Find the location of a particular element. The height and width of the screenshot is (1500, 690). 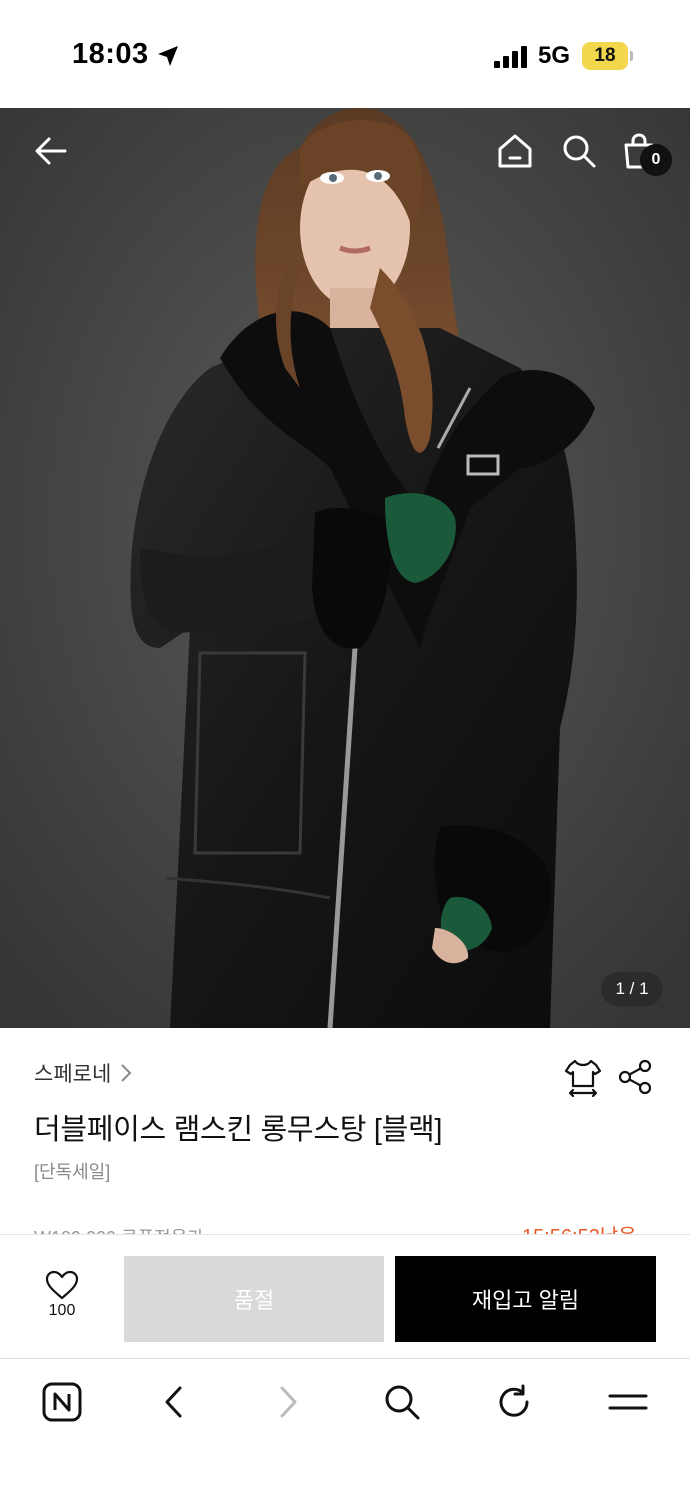

home-button is located at coordinates (515, 151).